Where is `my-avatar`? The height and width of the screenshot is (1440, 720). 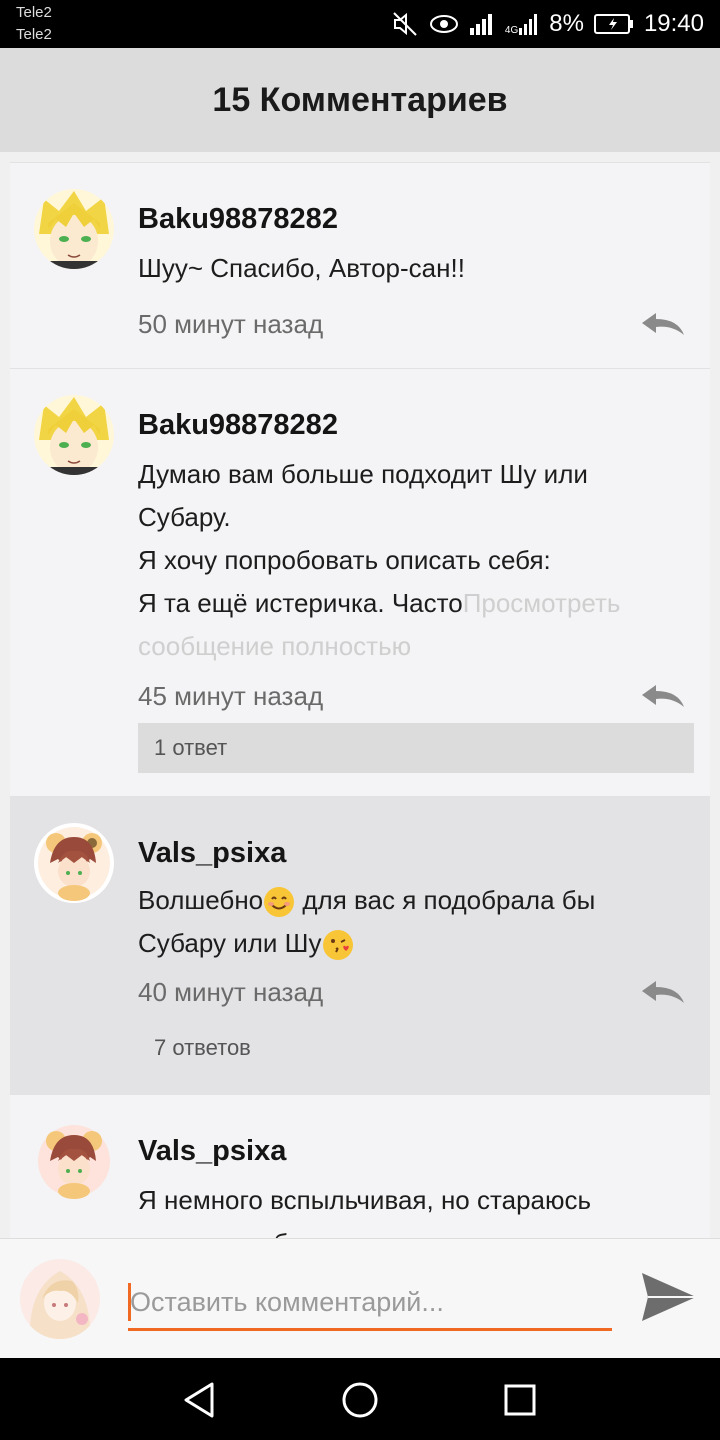
my-avatar is located at coordinates (60, 1299).